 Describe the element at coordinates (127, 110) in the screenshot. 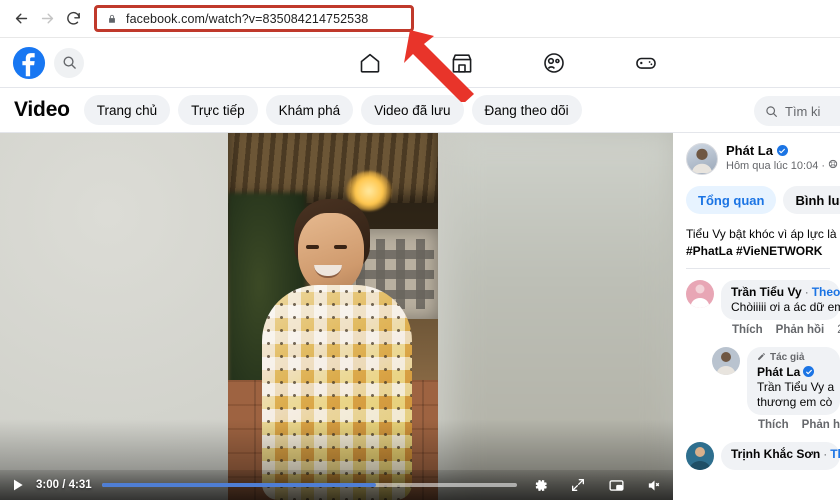

I see `tab-trang-chu: Trang chủ` at that location.